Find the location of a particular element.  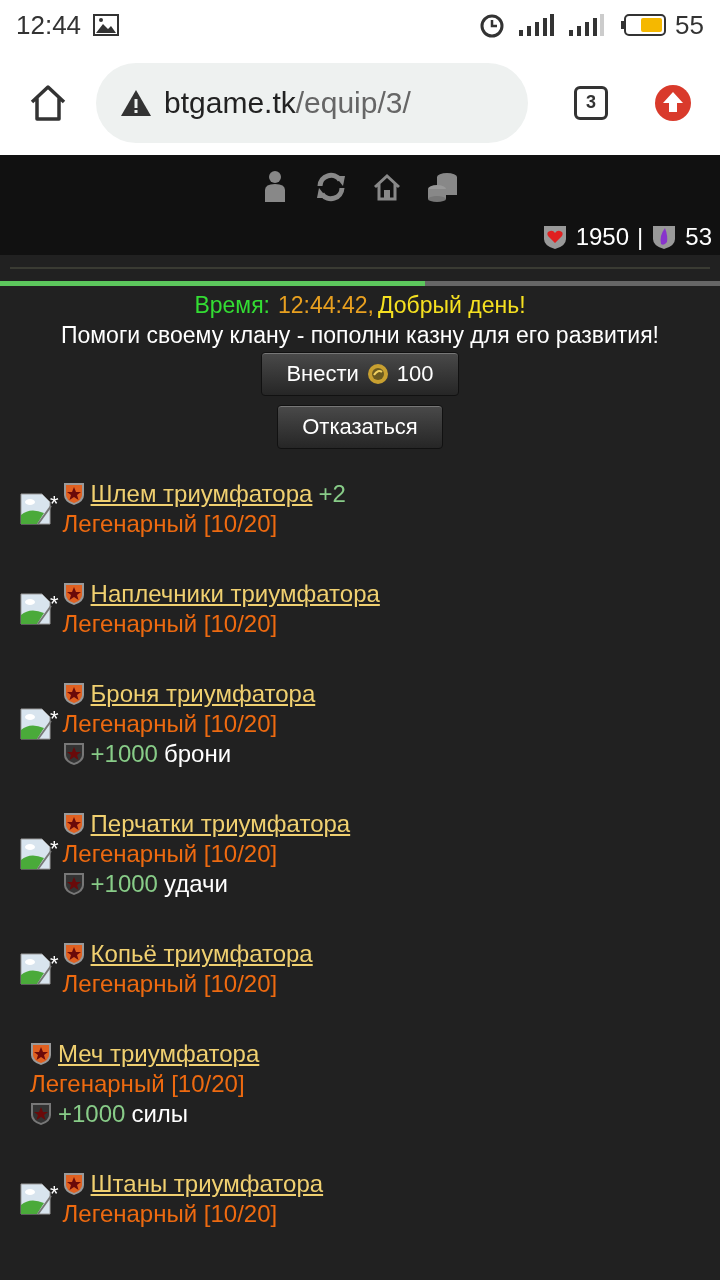

stat-label: брони is located at coordinates (197, 754).